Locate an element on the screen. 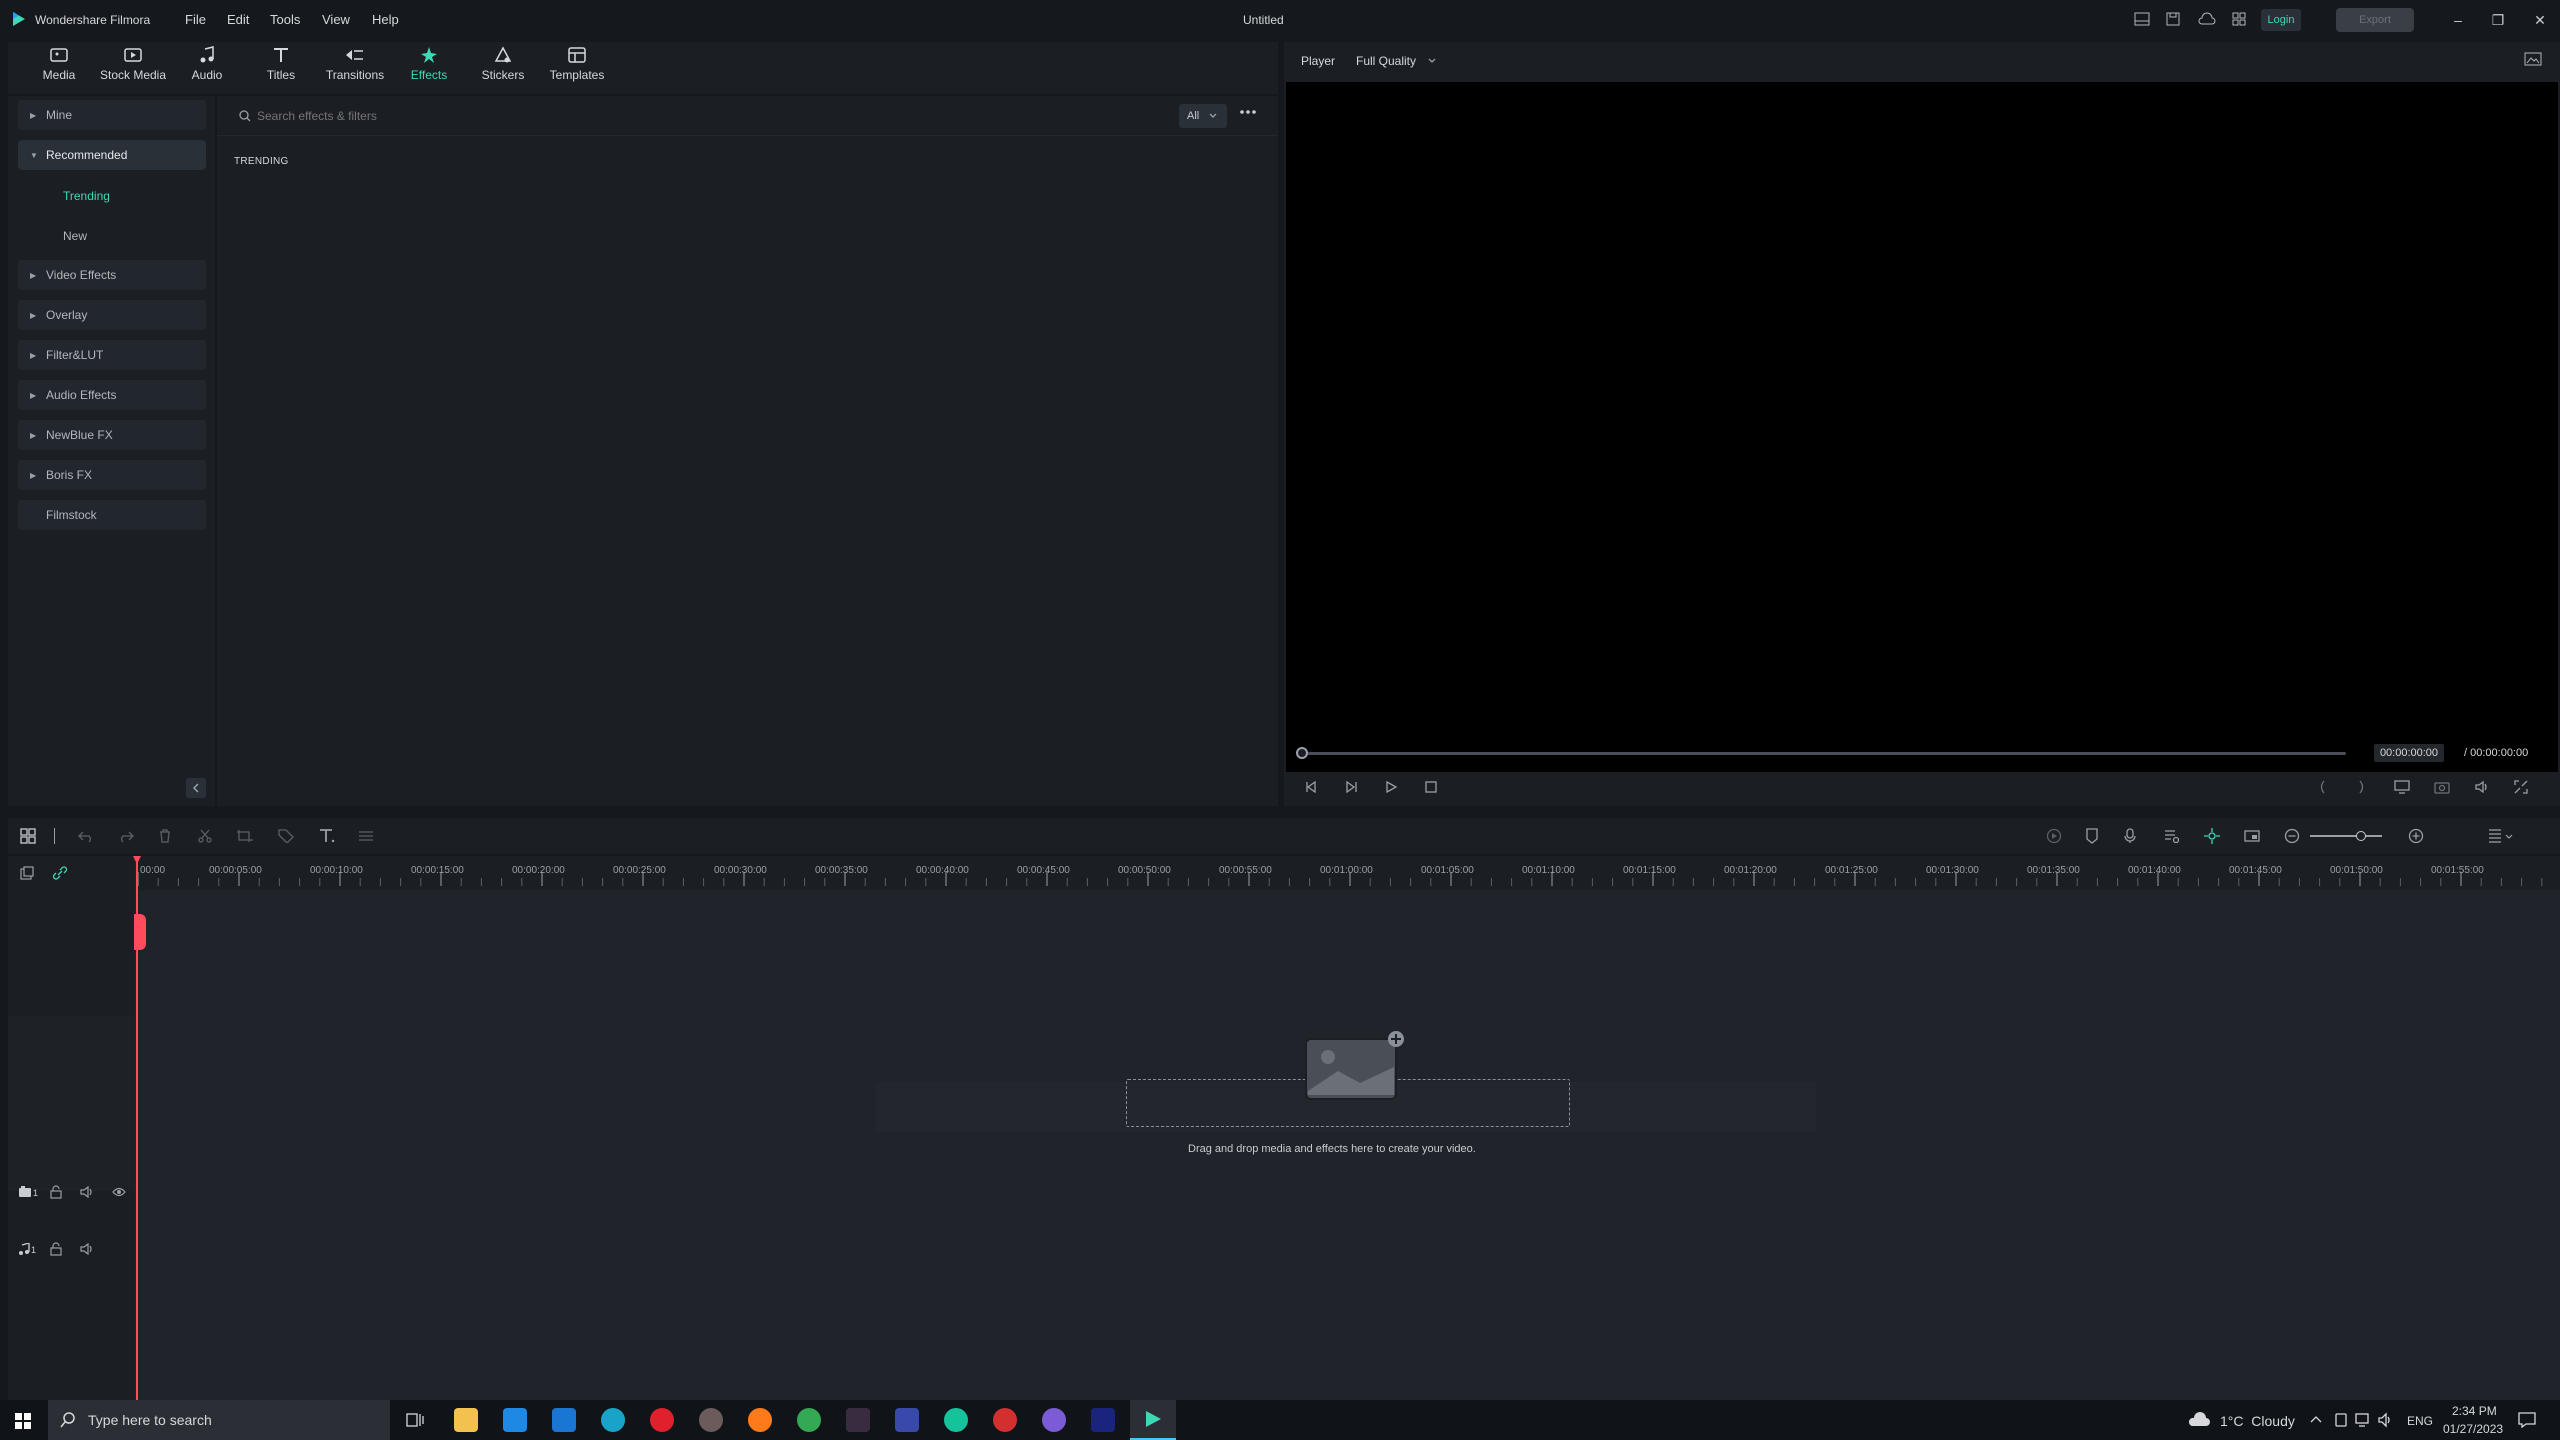 The width and height of the screenshot is (2560, 1440). voiceover-list-icon is located at coordinates (2172, 836).